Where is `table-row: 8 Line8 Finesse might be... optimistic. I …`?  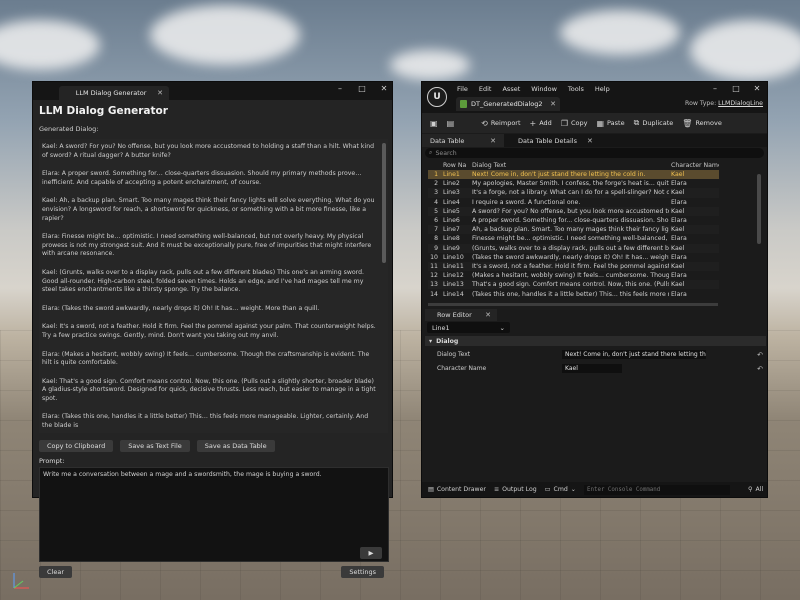
table-row: 8 Line8 Finesse might be... optimistic. I … is located at coordinates (573, 238).